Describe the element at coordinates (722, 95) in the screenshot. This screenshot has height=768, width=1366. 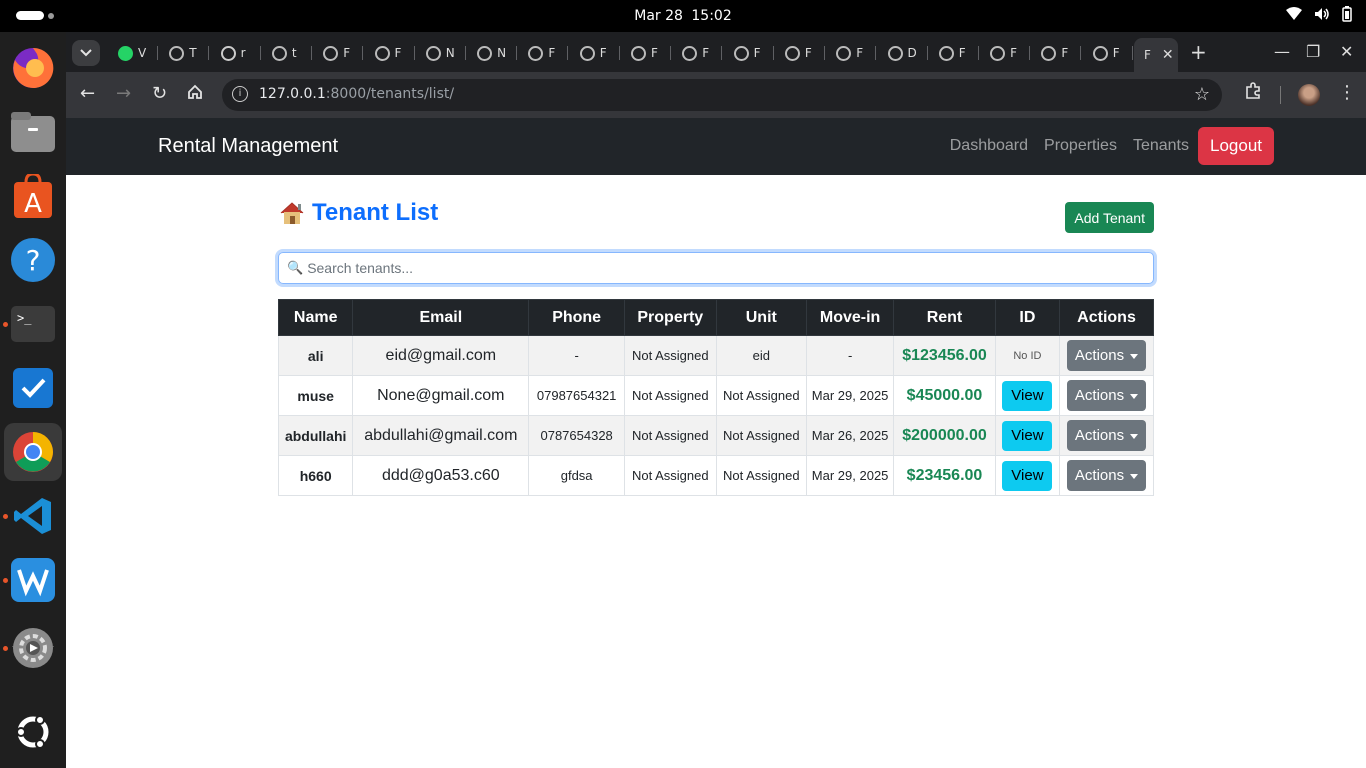
I see `address-bar: i 127.0.0.1:8000/tenants/list/ ☆` at that location.